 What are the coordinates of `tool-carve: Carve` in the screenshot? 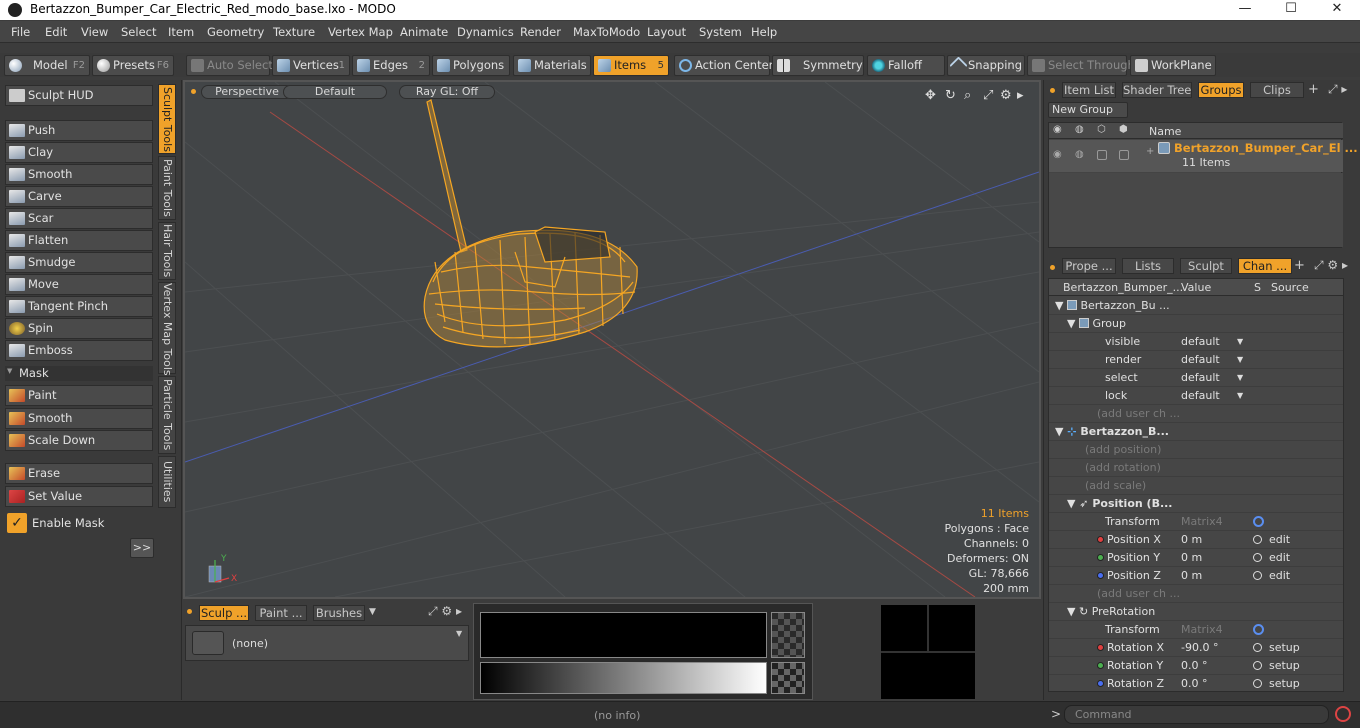 It's located at (79, 196).